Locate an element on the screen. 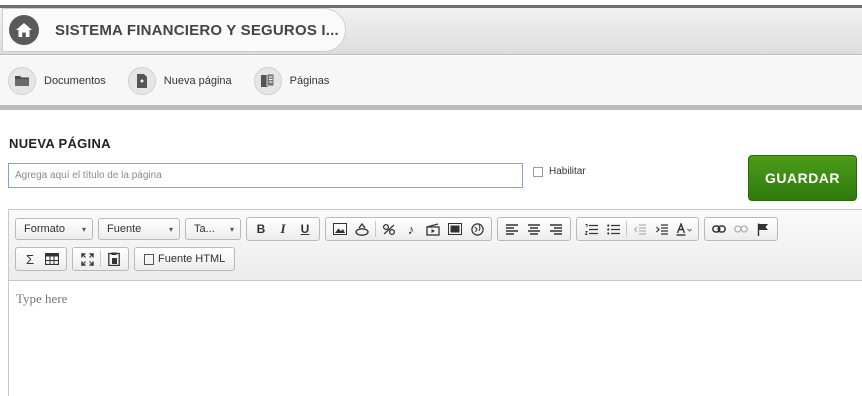  globe-icon is located at coordinates (477, 229).